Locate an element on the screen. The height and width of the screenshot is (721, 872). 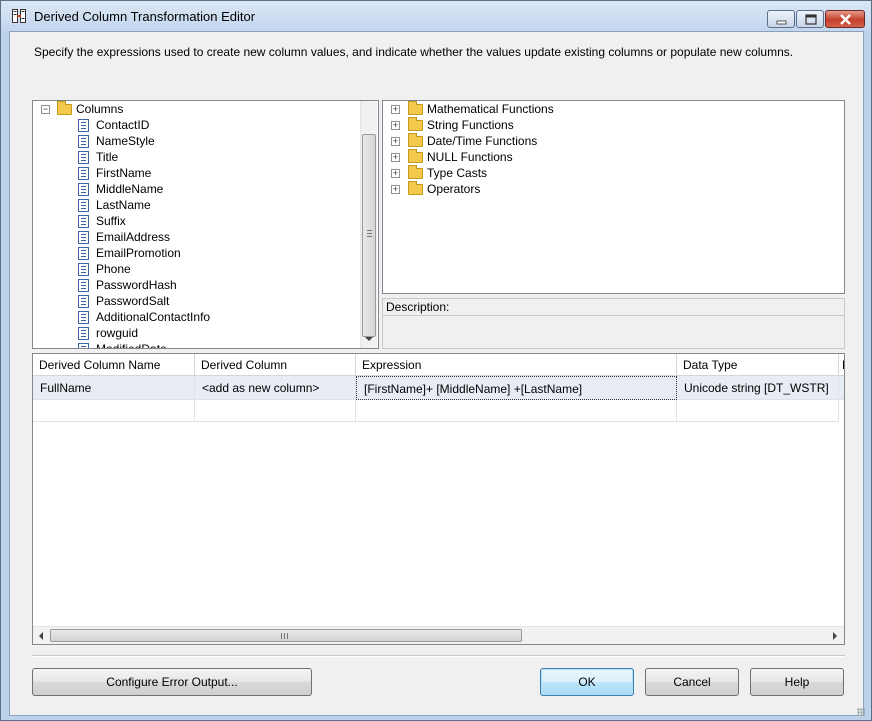
divider is located at coordinates (438, 656).